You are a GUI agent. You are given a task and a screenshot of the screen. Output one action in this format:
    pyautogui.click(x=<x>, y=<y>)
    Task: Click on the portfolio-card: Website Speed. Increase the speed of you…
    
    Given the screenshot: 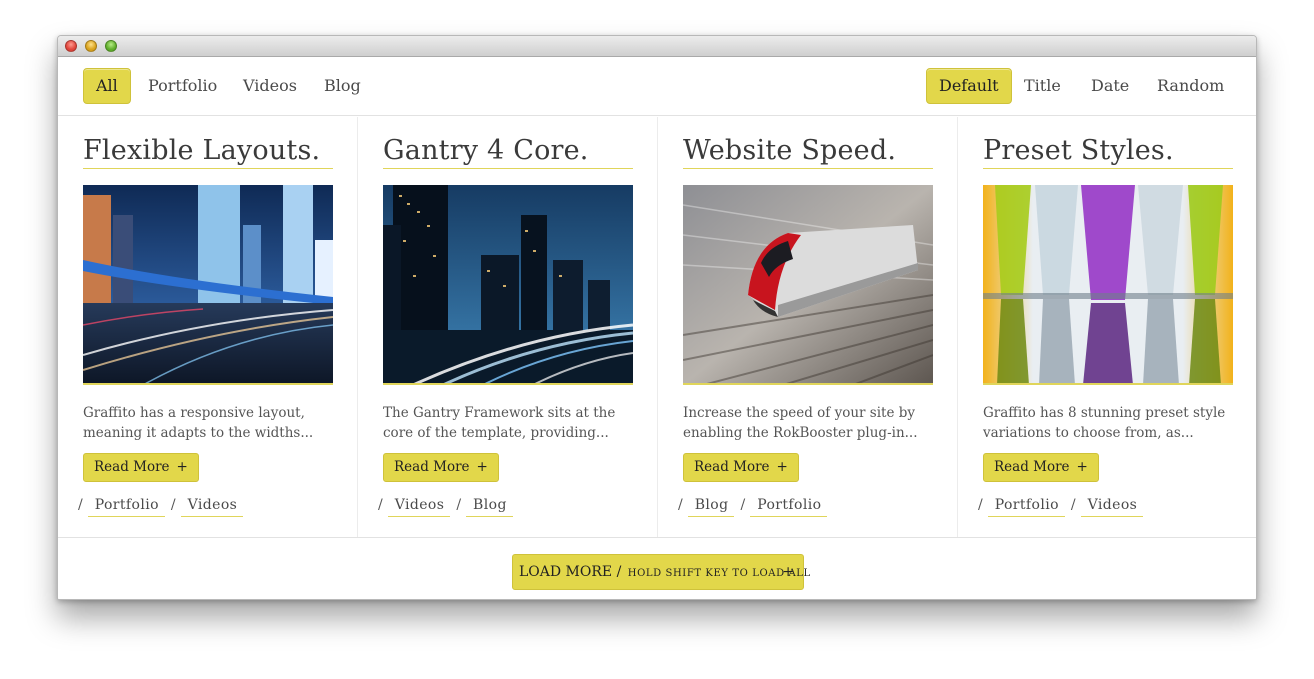 What is the action you would take?
    pyautogui.click(x=808, y=327)
    